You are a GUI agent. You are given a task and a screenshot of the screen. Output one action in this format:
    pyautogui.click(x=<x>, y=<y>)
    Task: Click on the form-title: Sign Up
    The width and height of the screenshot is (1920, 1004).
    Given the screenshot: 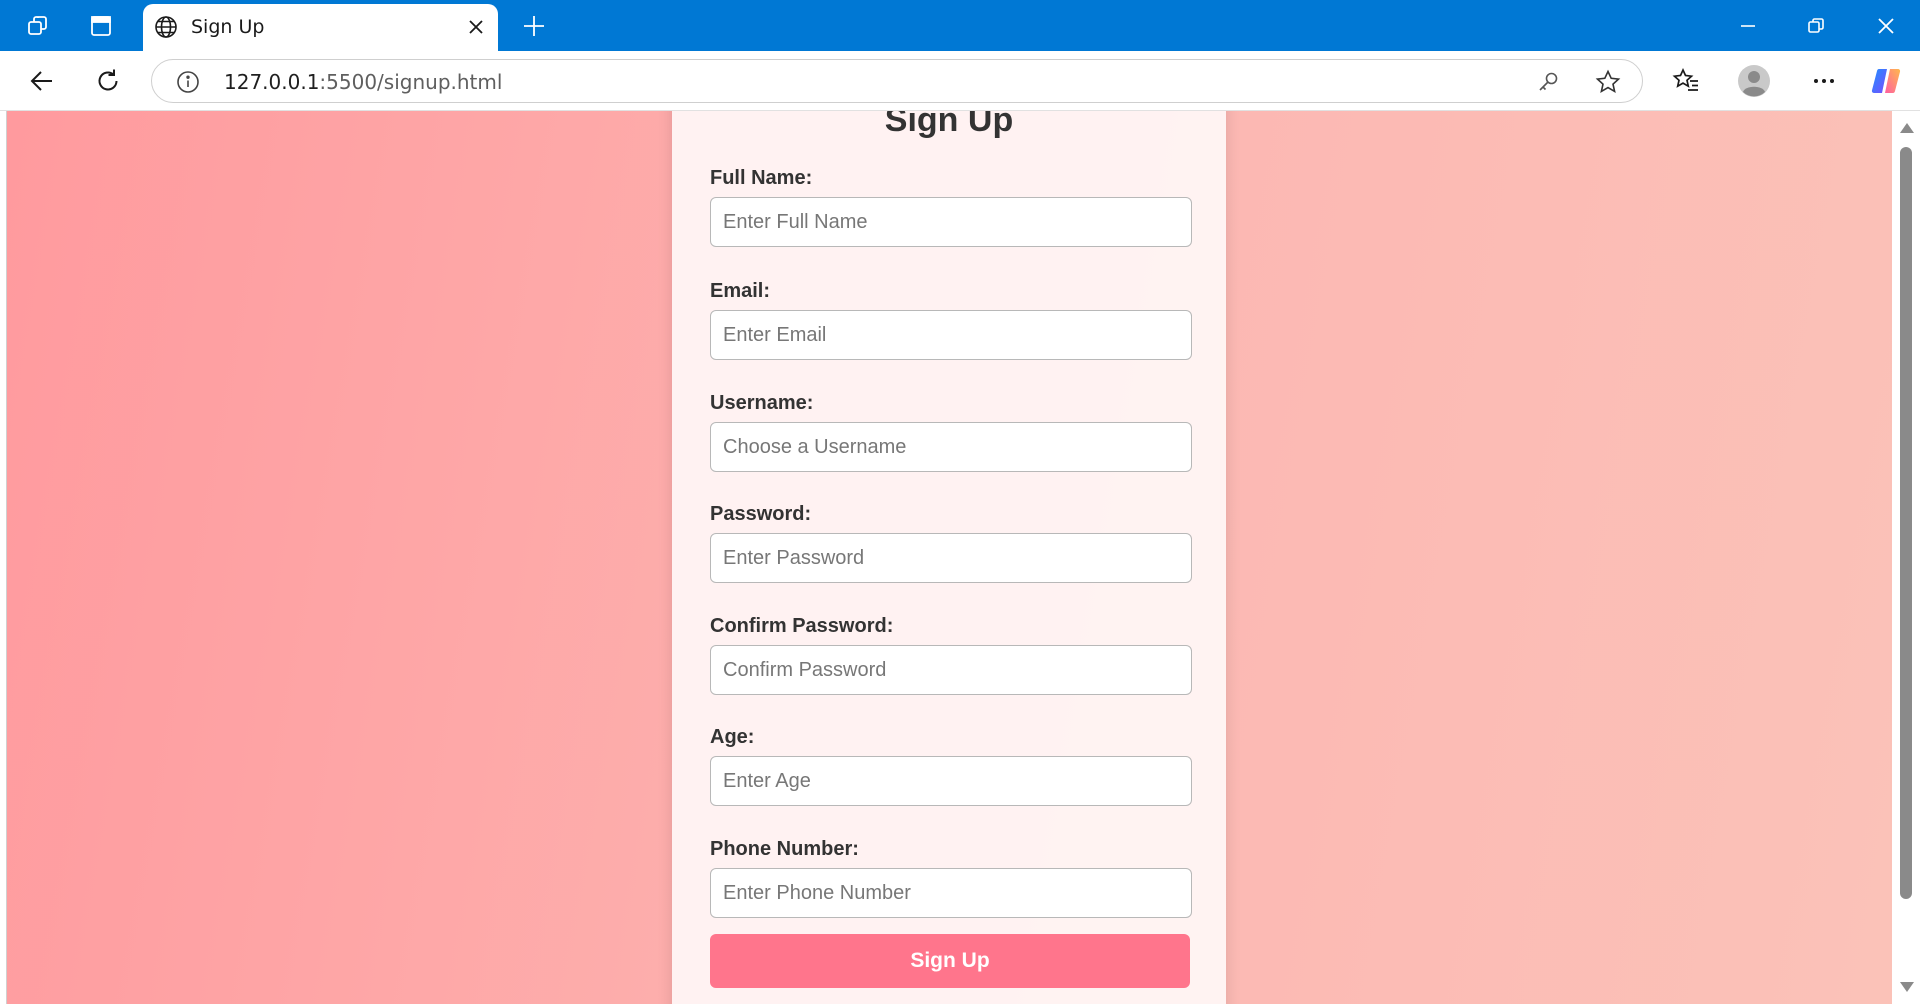 What is the action you would take?
    pyautogui.click(x=949, y=125)
    